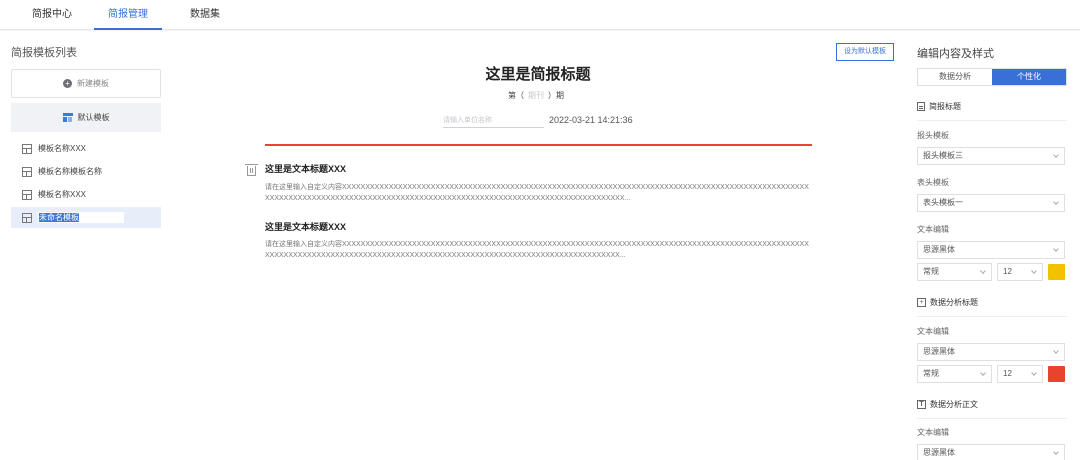 Image resolution: width=1080 pixels, height=460 pixels. I want to click on tab-report-center: 简报中心, so click(52, 15).